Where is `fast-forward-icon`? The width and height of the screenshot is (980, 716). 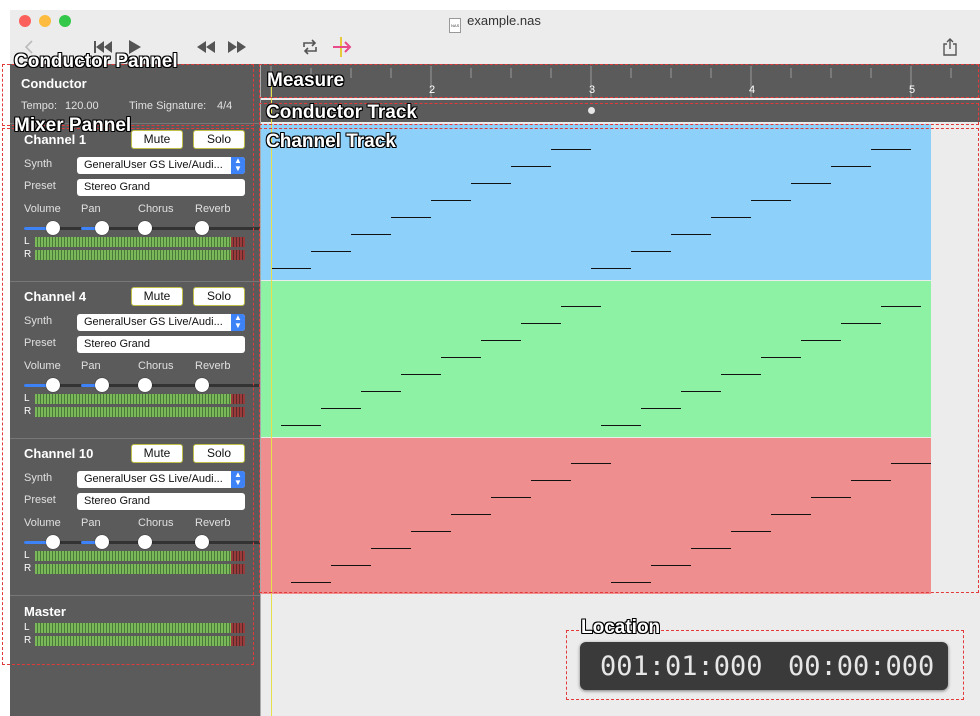
fast-forward-icon is located at coordinates (237, 47).